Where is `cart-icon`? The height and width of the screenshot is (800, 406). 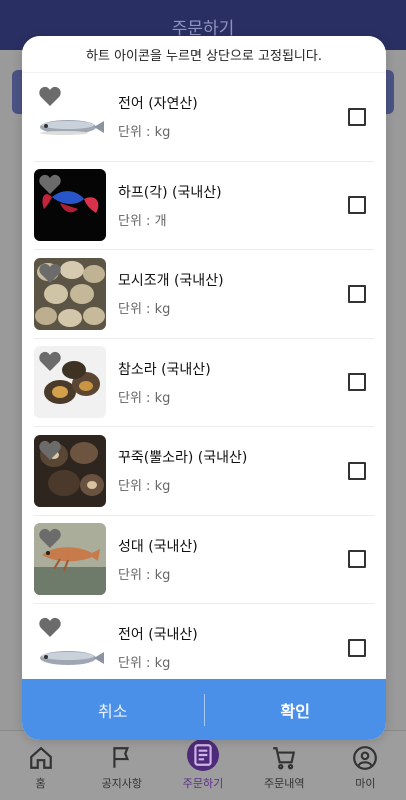 cart-icon is located at coordinates (284, 758).